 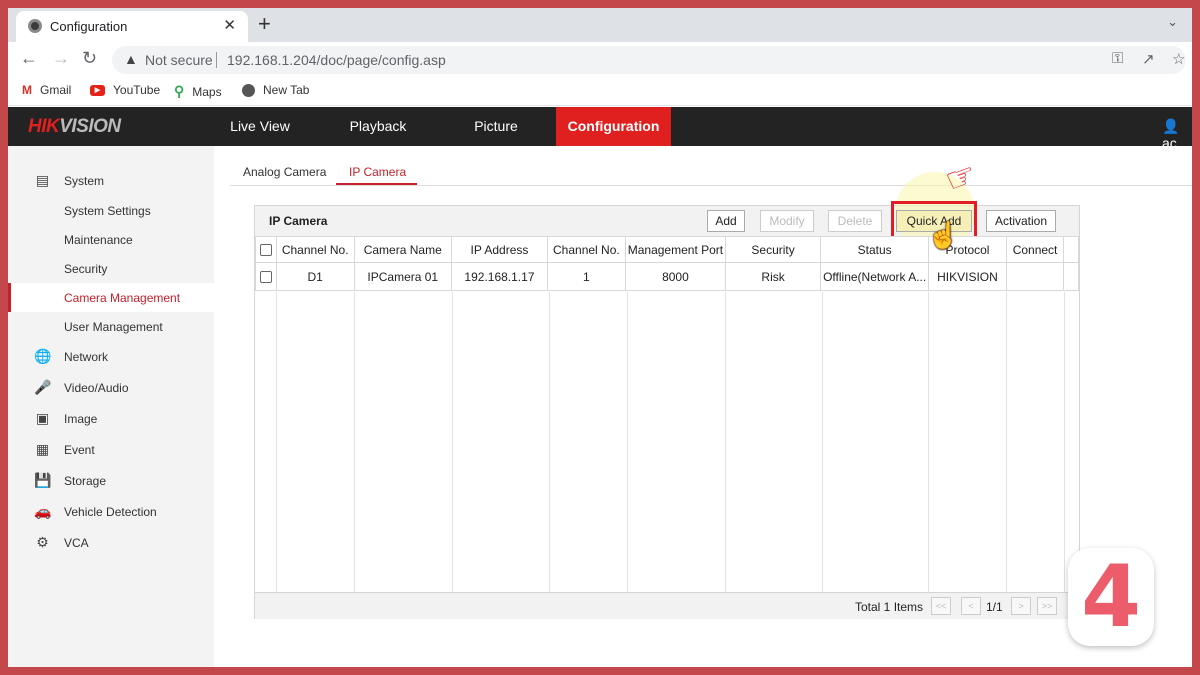 What do you see at coordinates (613, 126) in the screenshot?
I see `nav-configuration: Configuration` at bounding box center [613, 126].